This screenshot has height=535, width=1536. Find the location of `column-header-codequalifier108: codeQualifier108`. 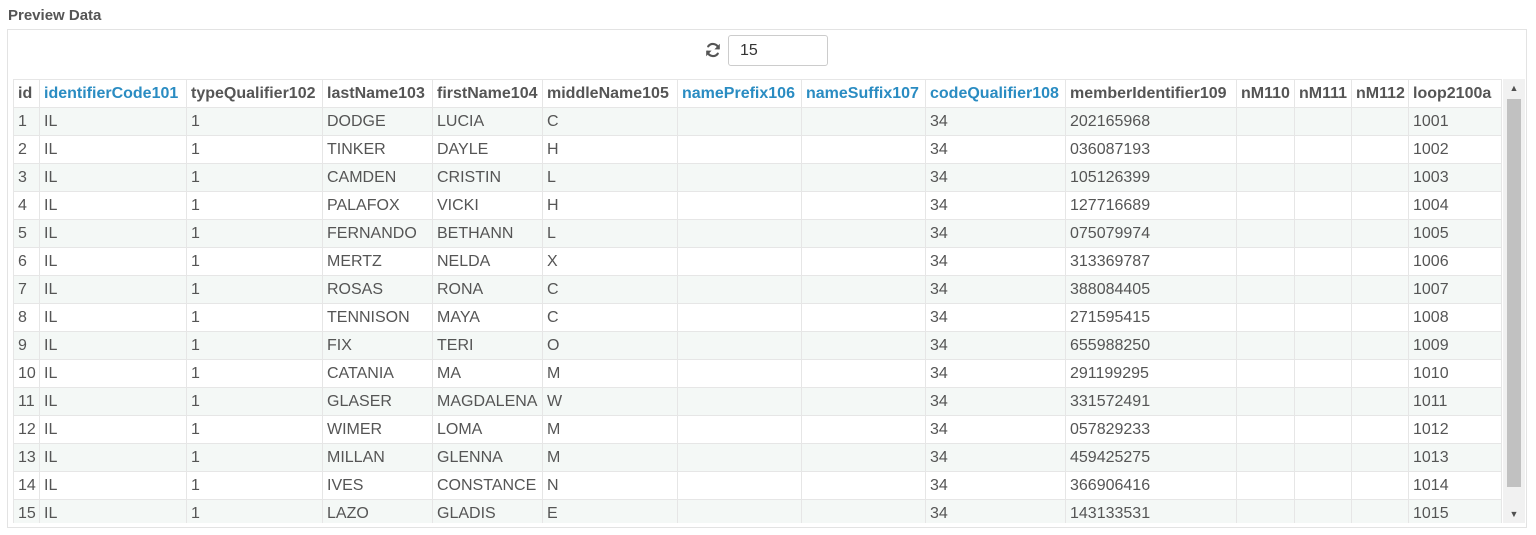

column-header-codequalifier108: codeQualifier108 is located at coordinates (995, 93).